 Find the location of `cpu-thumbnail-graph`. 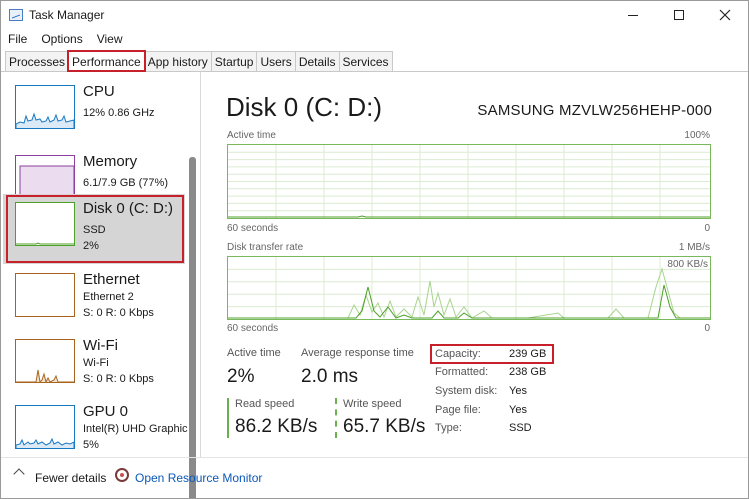

cpu-thumbnail-graph is located at coordinates (45, 107).